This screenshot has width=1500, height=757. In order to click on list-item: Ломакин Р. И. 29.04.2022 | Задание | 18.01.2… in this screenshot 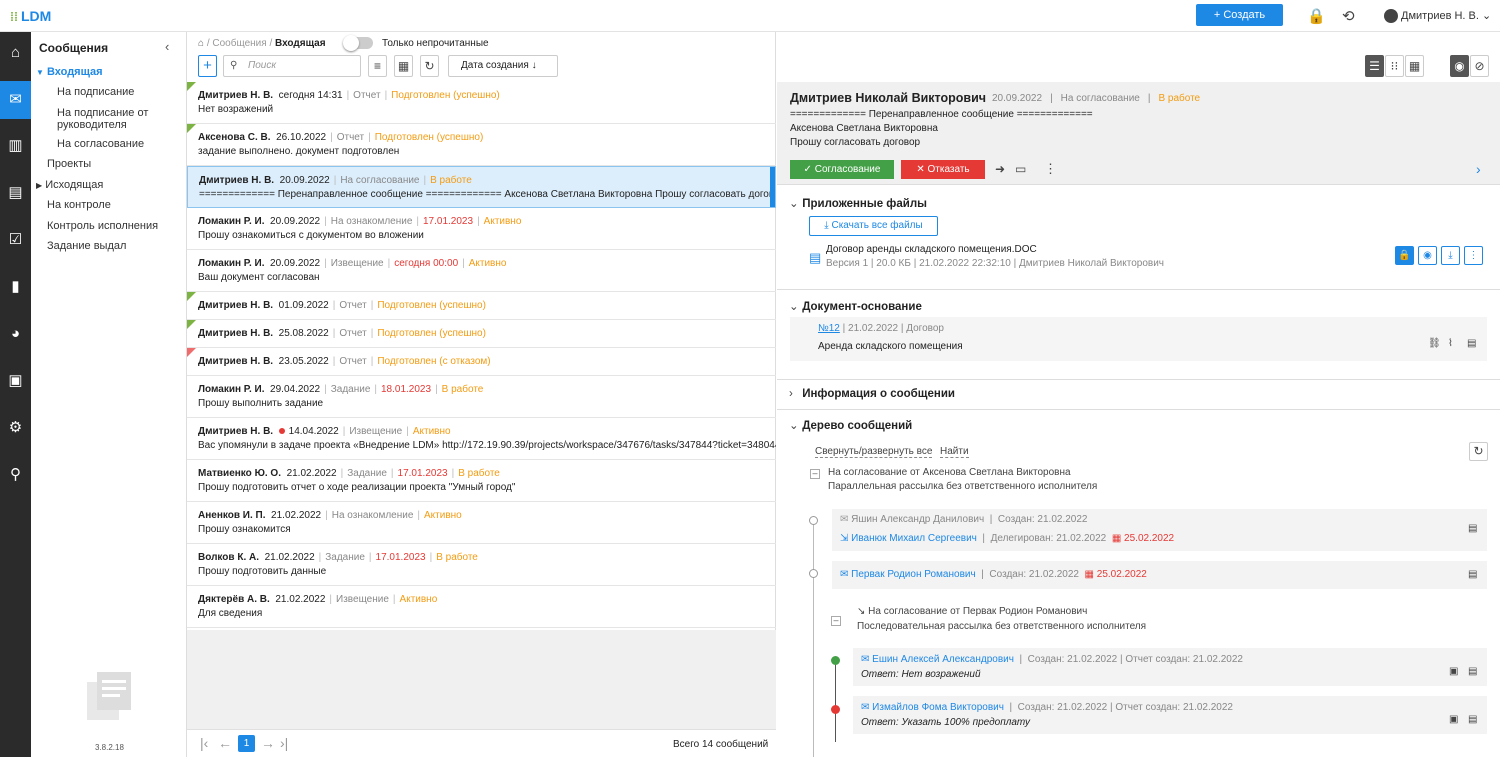, I will do `click(481, 397)`.